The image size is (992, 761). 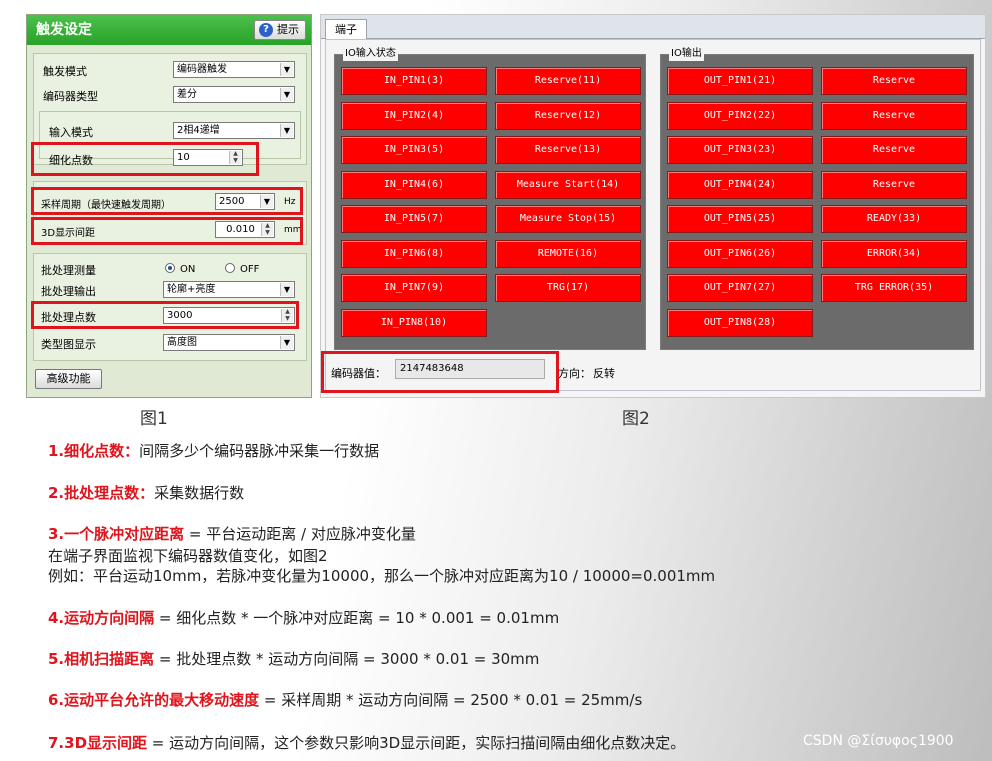 What do you see at coordinates (740, 115) in the screenshot?
I see `io-pin-button: OUT_PIN2(22)` at bounding box center [740, 115].